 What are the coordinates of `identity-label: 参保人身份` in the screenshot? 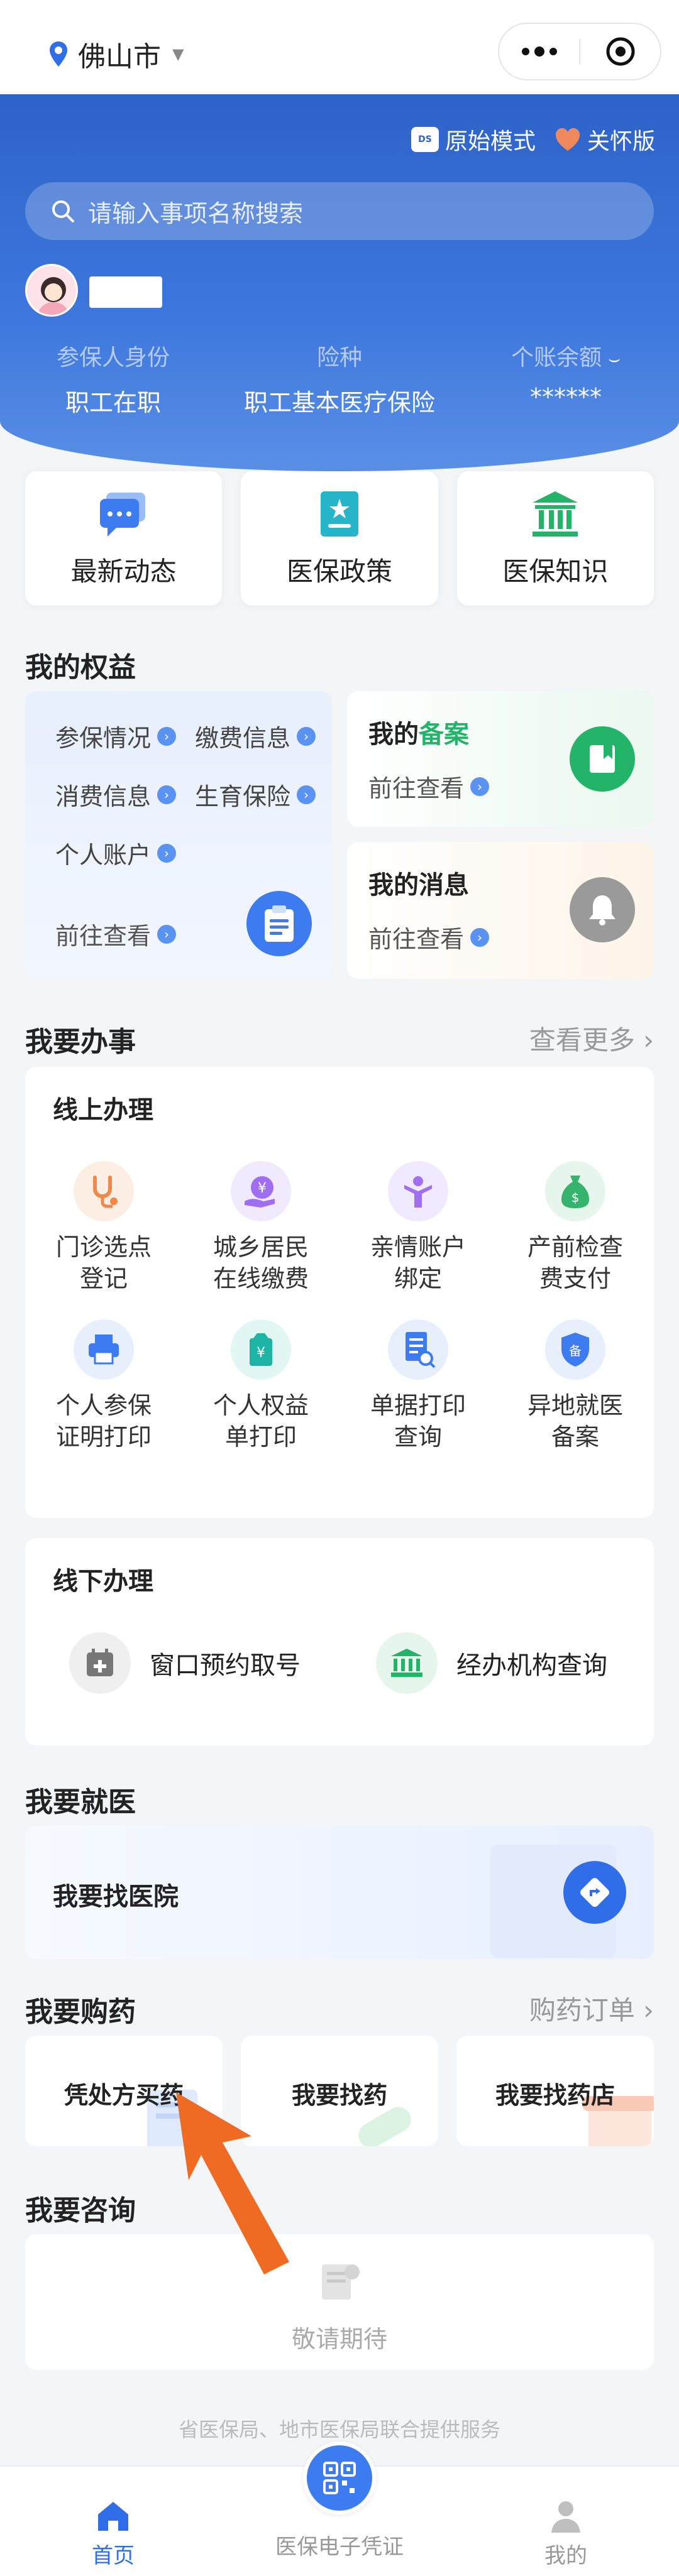 It's located at (113, 358).